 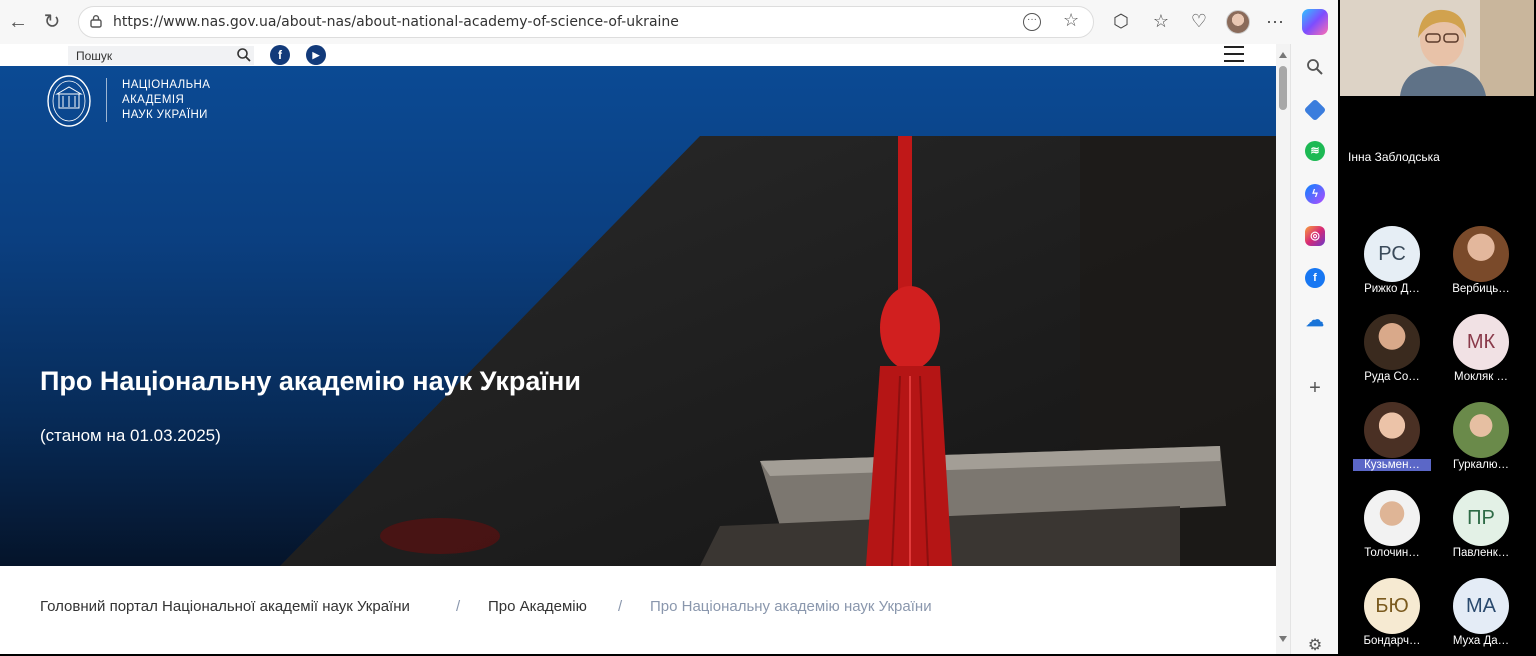 I want to click on youtube-icon: ▶, so click(x=316, y=55).